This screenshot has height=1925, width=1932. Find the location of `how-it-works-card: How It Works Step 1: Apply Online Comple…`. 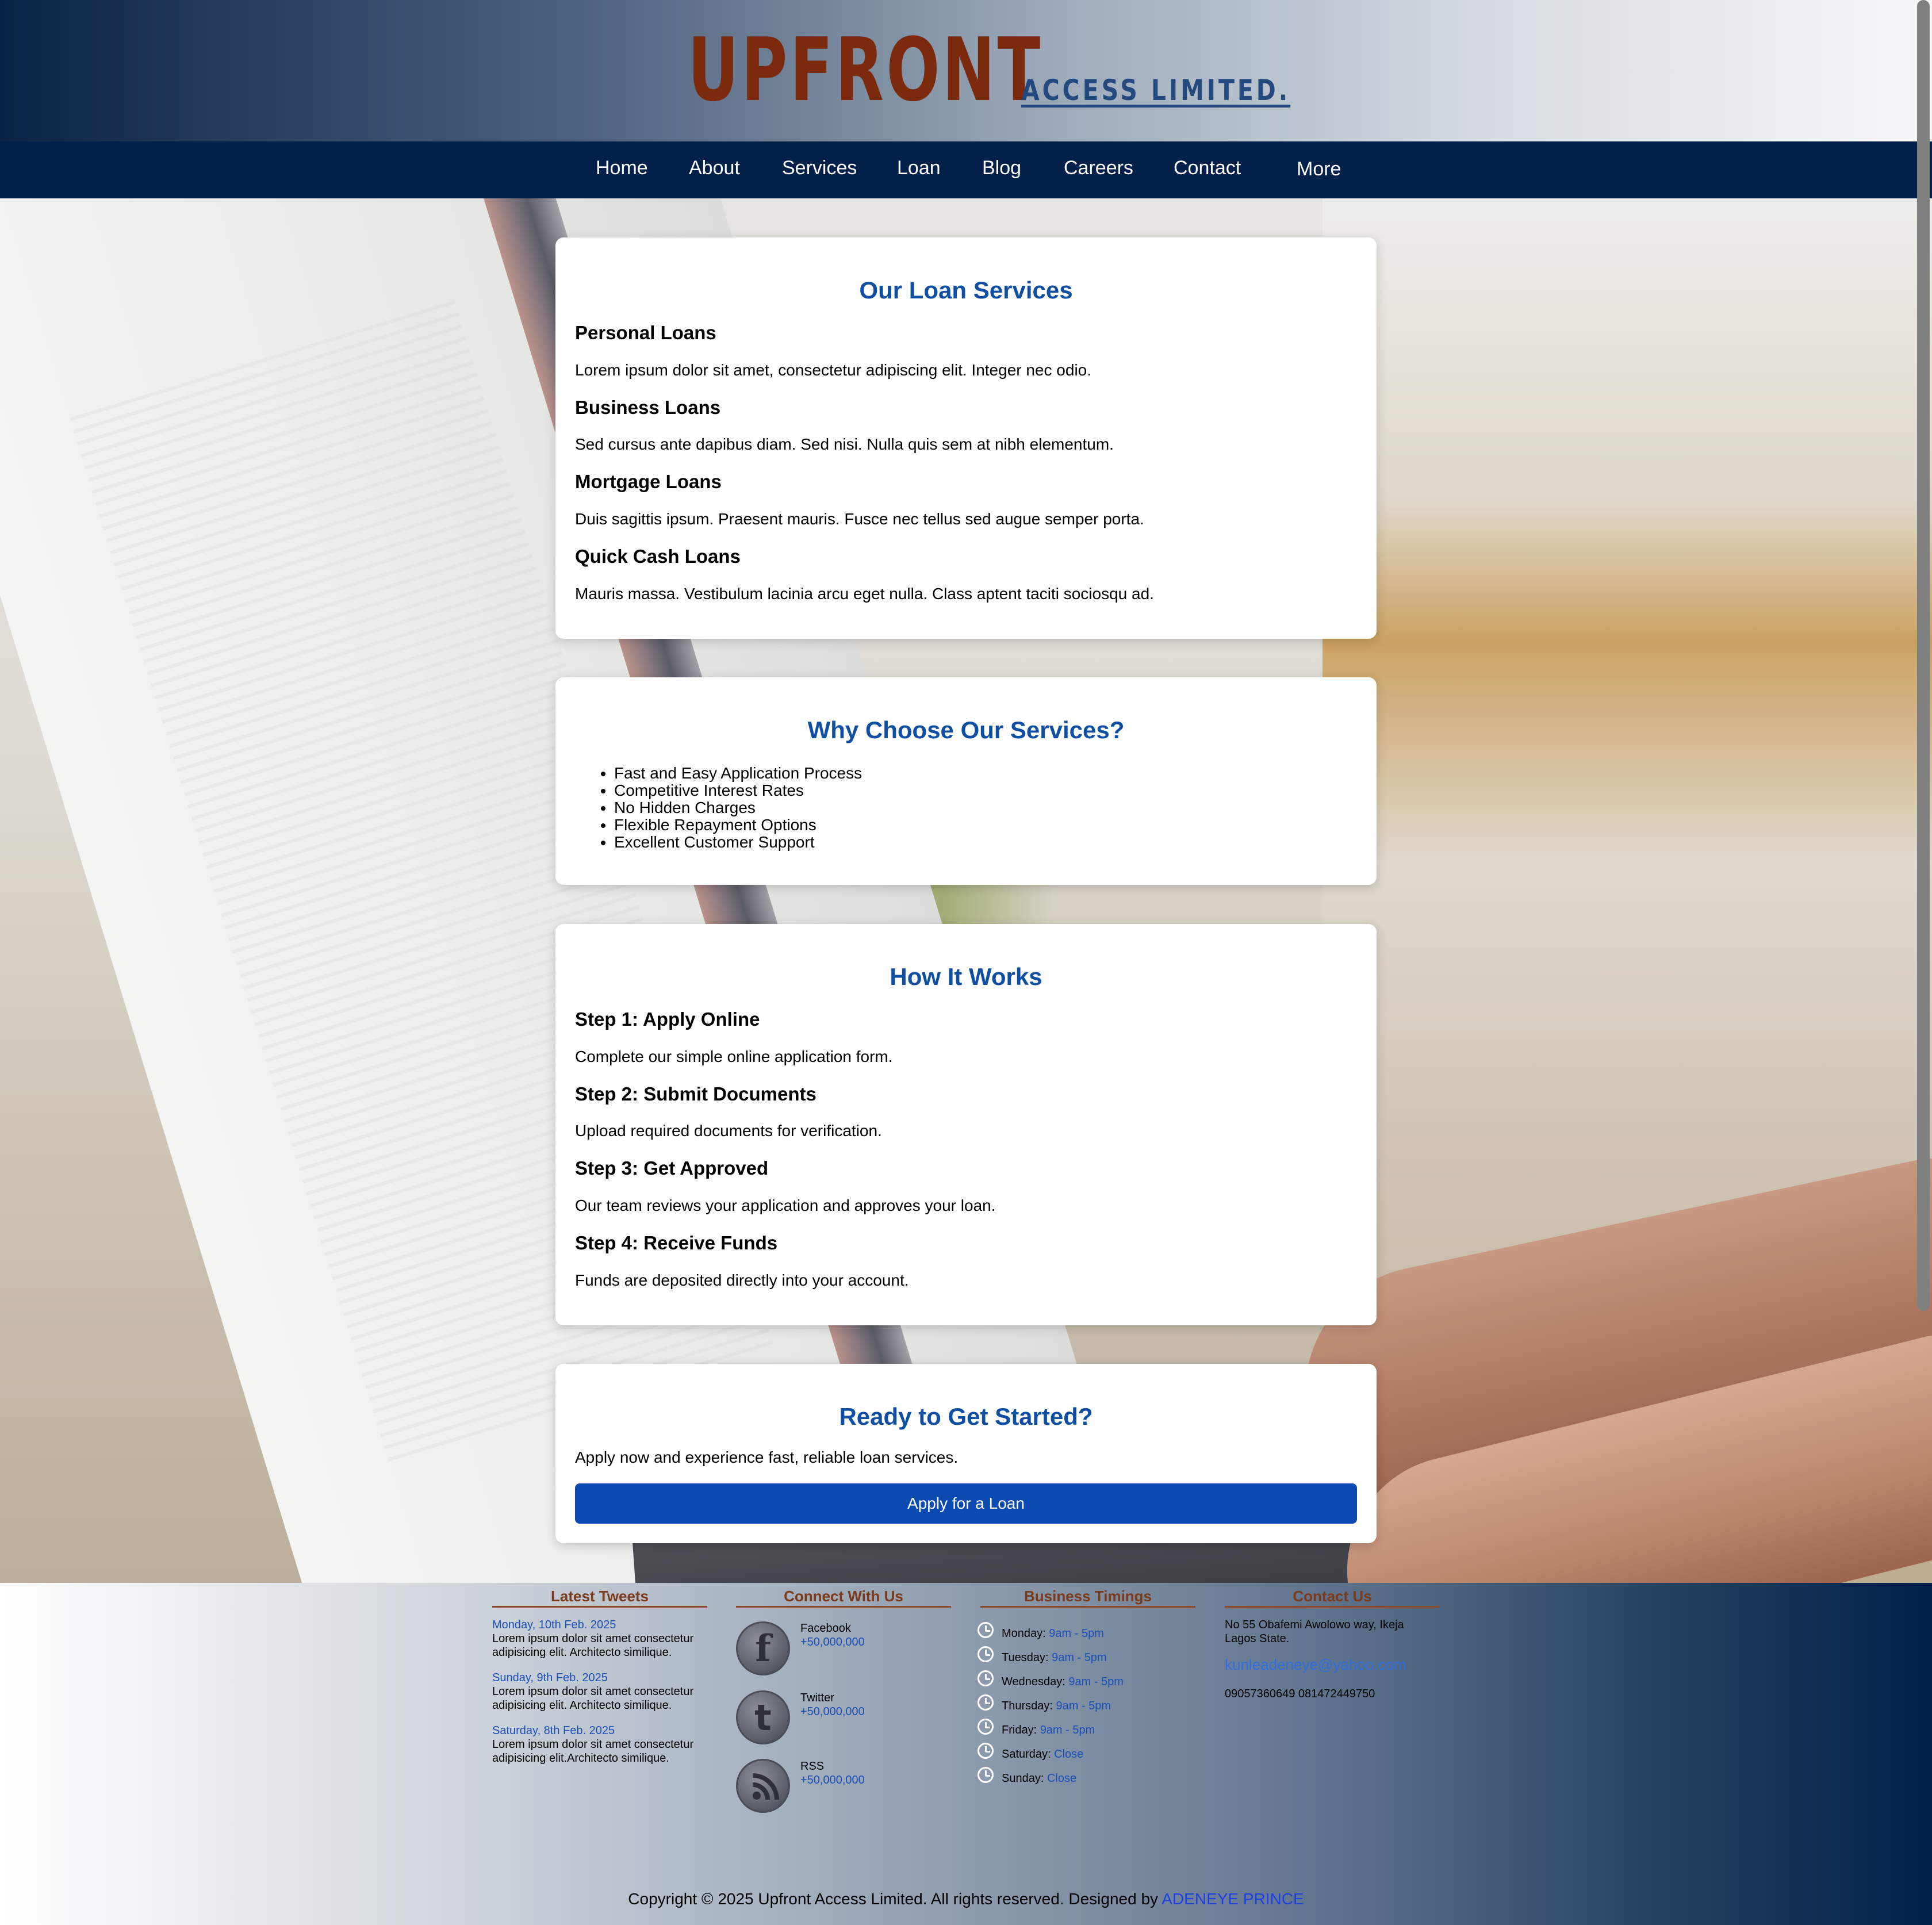

how-it-works-card: How It Works Step 1: Apply Online Comple… is located at coordinates (966, 1125).